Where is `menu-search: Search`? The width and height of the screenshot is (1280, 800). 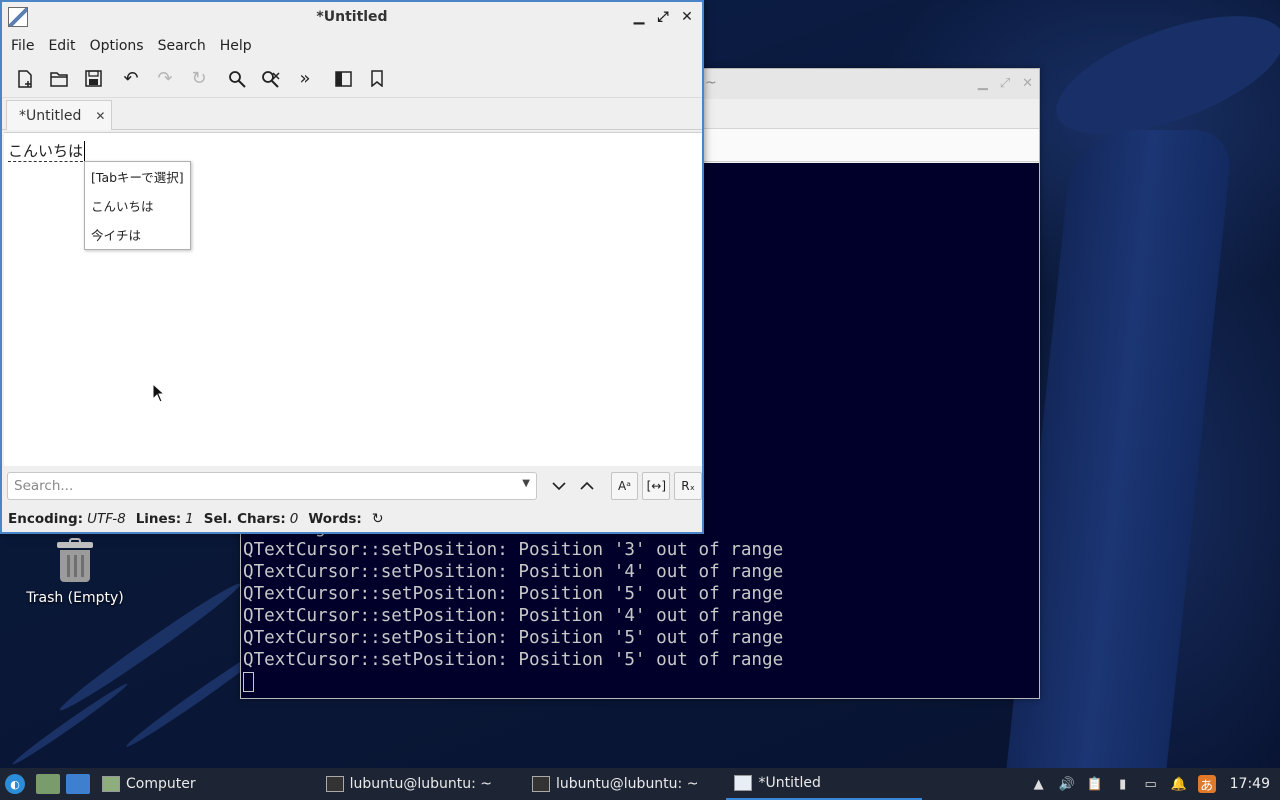 menu-search: Search is located at coordinates (182, 46).